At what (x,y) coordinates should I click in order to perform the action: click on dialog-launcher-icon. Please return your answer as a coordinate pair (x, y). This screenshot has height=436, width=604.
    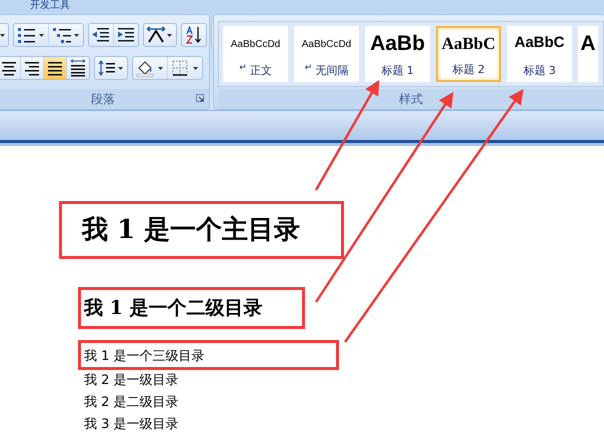
    Looking at the image, I should click on (200, 98).